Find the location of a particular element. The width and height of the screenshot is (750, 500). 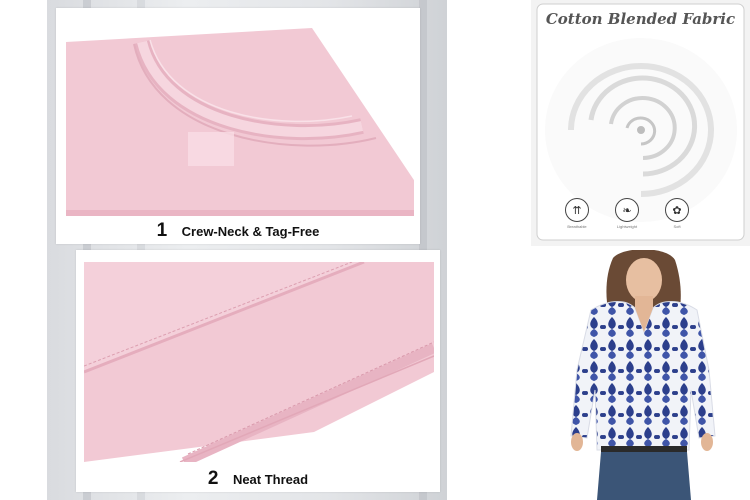

feature-lightweight: ❧ Lightweight is located at coordinates (627, 213).